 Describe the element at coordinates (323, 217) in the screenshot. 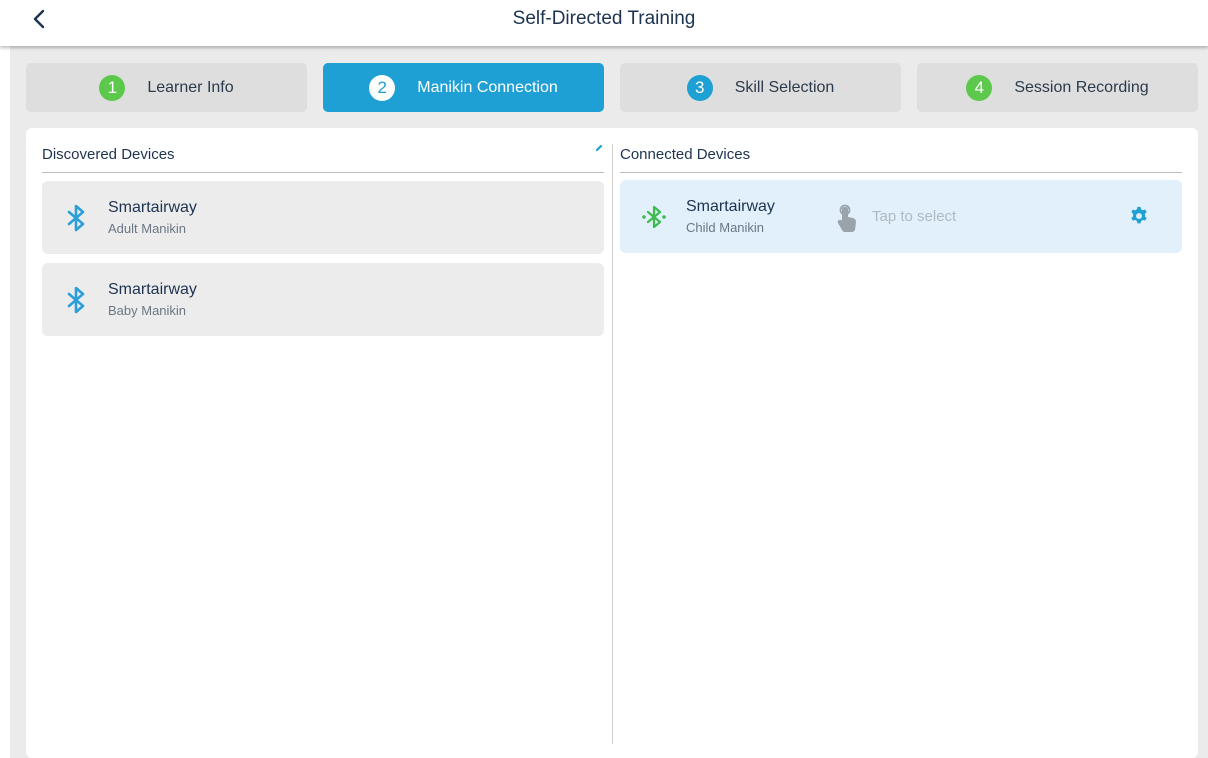

I see `discovered-device-item: Smartairway Adult Manikin` at that location.